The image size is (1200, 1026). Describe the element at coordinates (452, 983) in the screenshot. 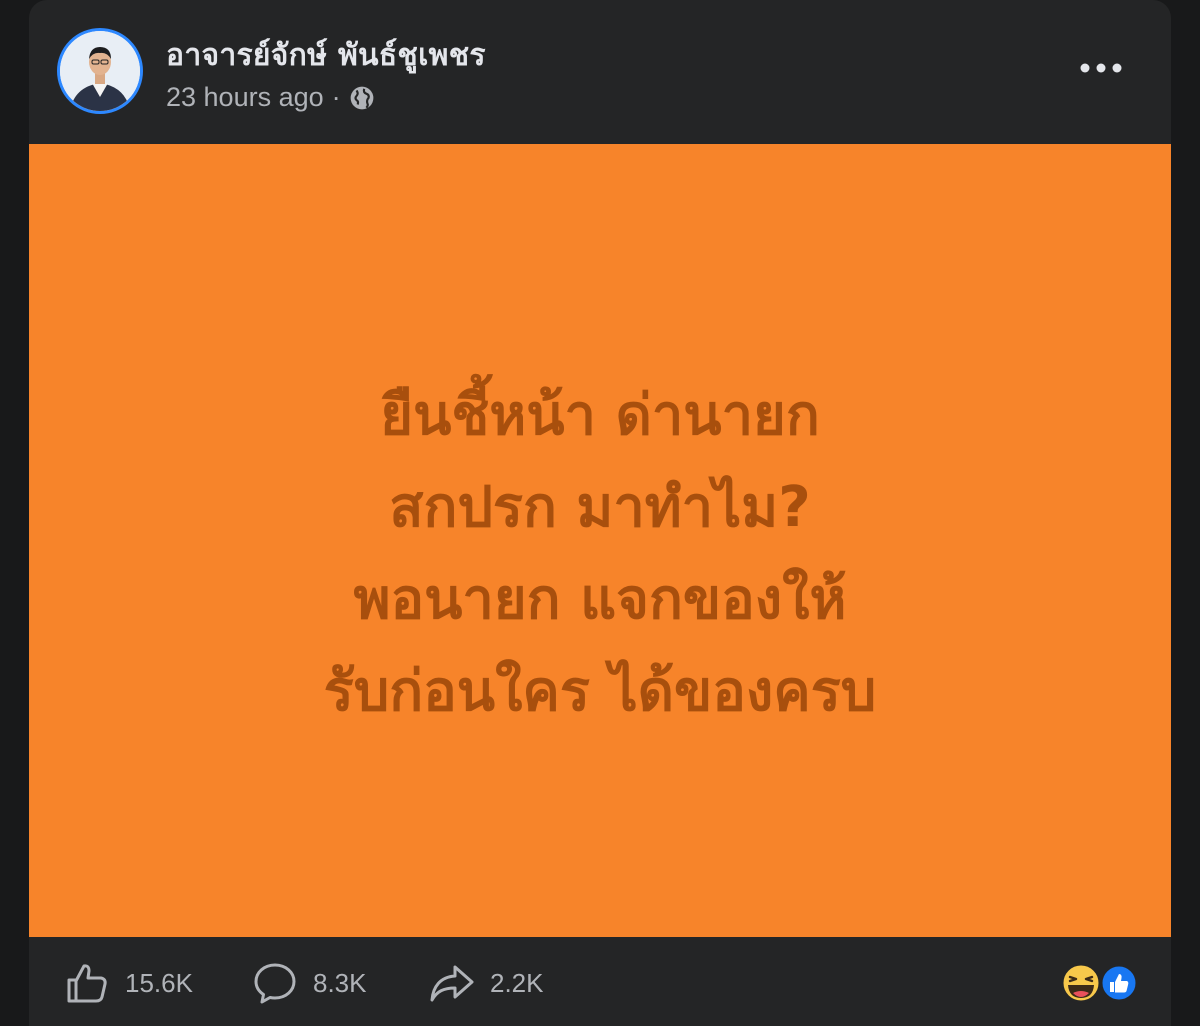

I see `share-icon` at that location.